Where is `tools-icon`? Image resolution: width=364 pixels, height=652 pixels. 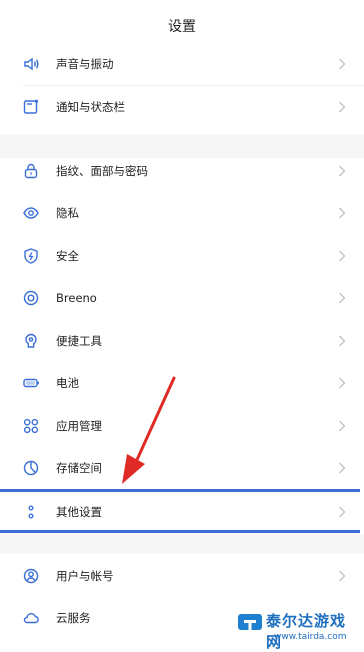
tools-icon is located at coordinates (31, 341).